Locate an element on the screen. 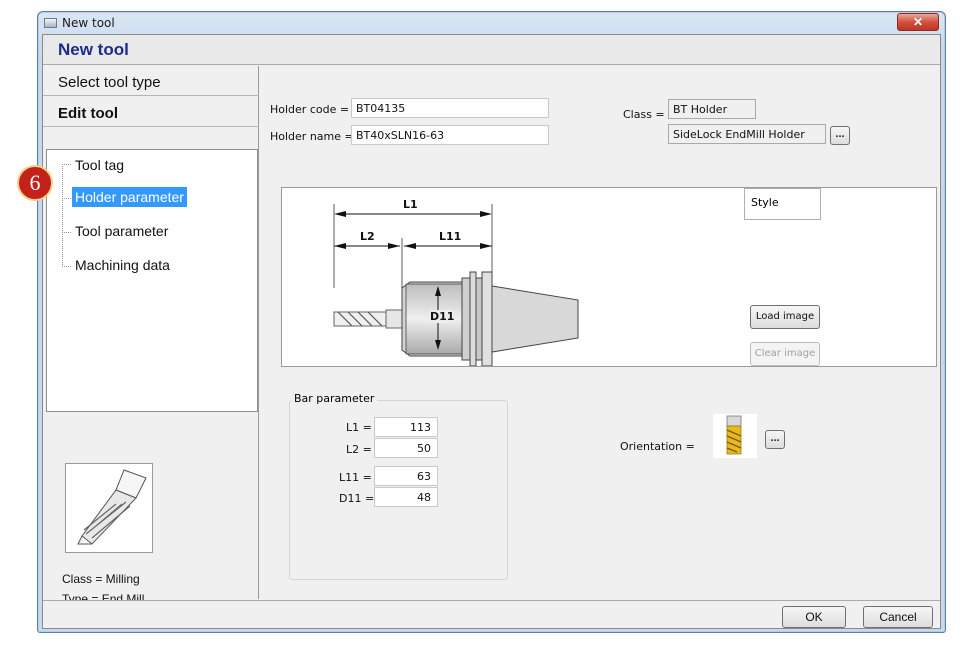 The width and height of the screenshot is (965, 649). dim-d11-label: D11 is located at coordinates (442, 316).